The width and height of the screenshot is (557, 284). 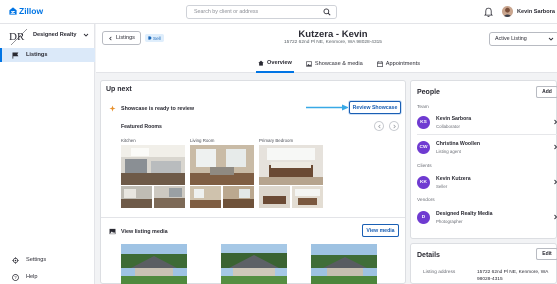 What do you see at coordinates (449, 221) in the screenshot?
I see `person-role: Photographer` at bounding box center [449, 221].